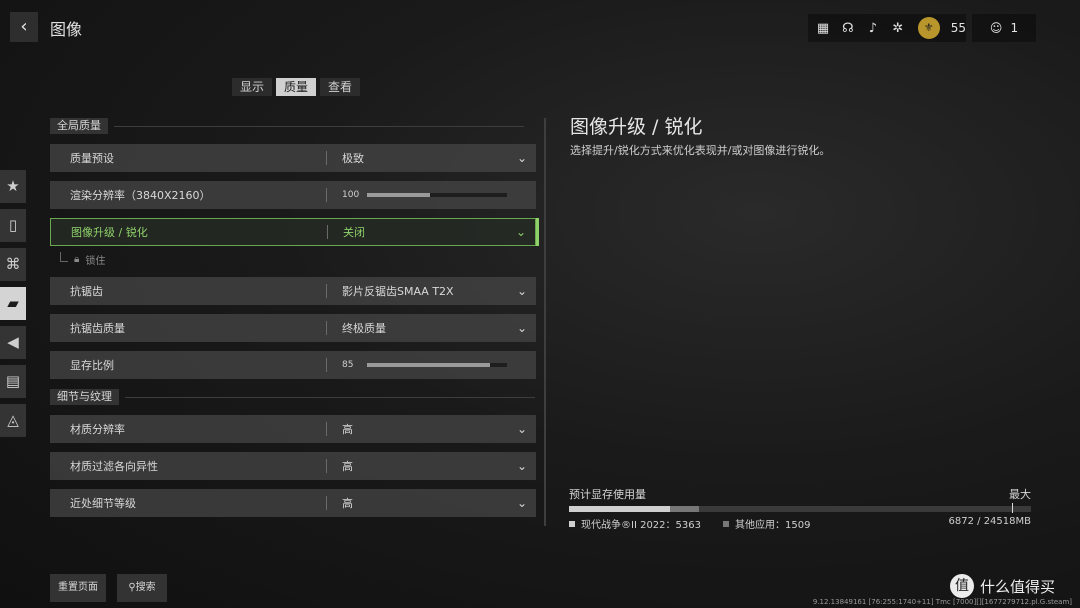  What do you see at coordinates (252, 87) in the screenshot?
I see `tab-display: 显示` at bounding box center [252, 87].